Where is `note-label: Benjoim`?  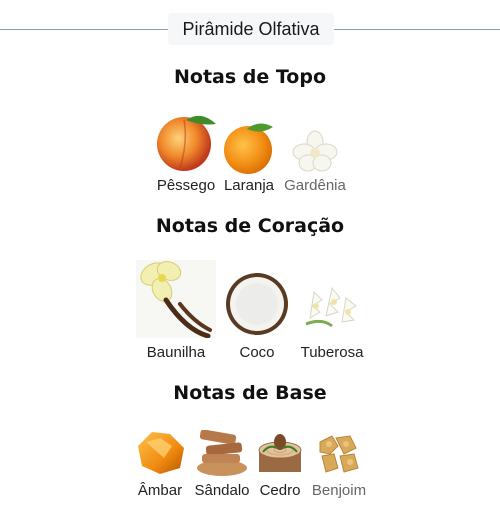
note-label: Benjoim is located at coordinates (339, 490).